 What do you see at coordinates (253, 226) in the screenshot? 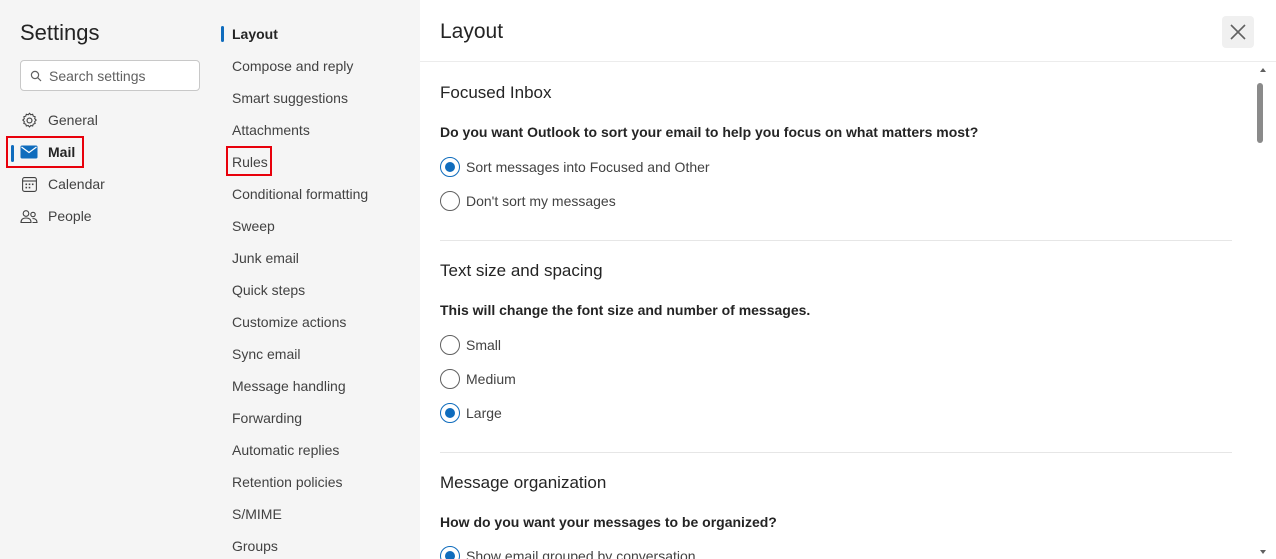
I see `menu-item-sweep: Sweep` at bounding box center [253, 226].